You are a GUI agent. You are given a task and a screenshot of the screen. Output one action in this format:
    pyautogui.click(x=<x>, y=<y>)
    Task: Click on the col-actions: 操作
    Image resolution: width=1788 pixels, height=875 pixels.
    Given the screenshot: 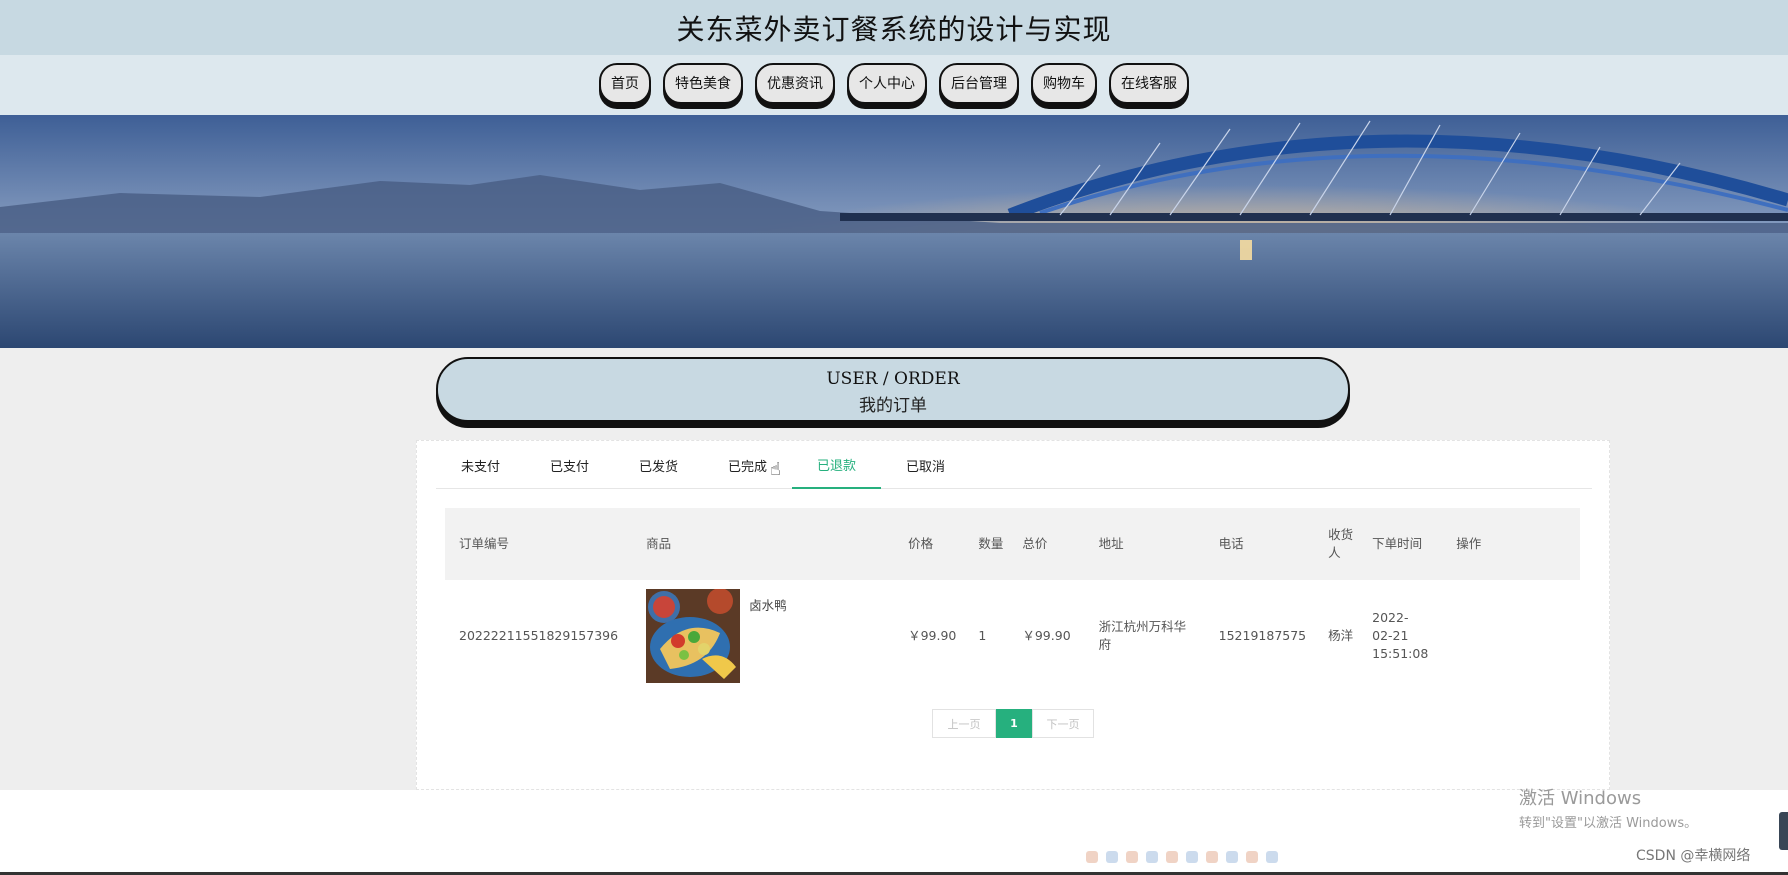 What is the action you would take?
    pyautogui.click(x=1469, y=543)
    